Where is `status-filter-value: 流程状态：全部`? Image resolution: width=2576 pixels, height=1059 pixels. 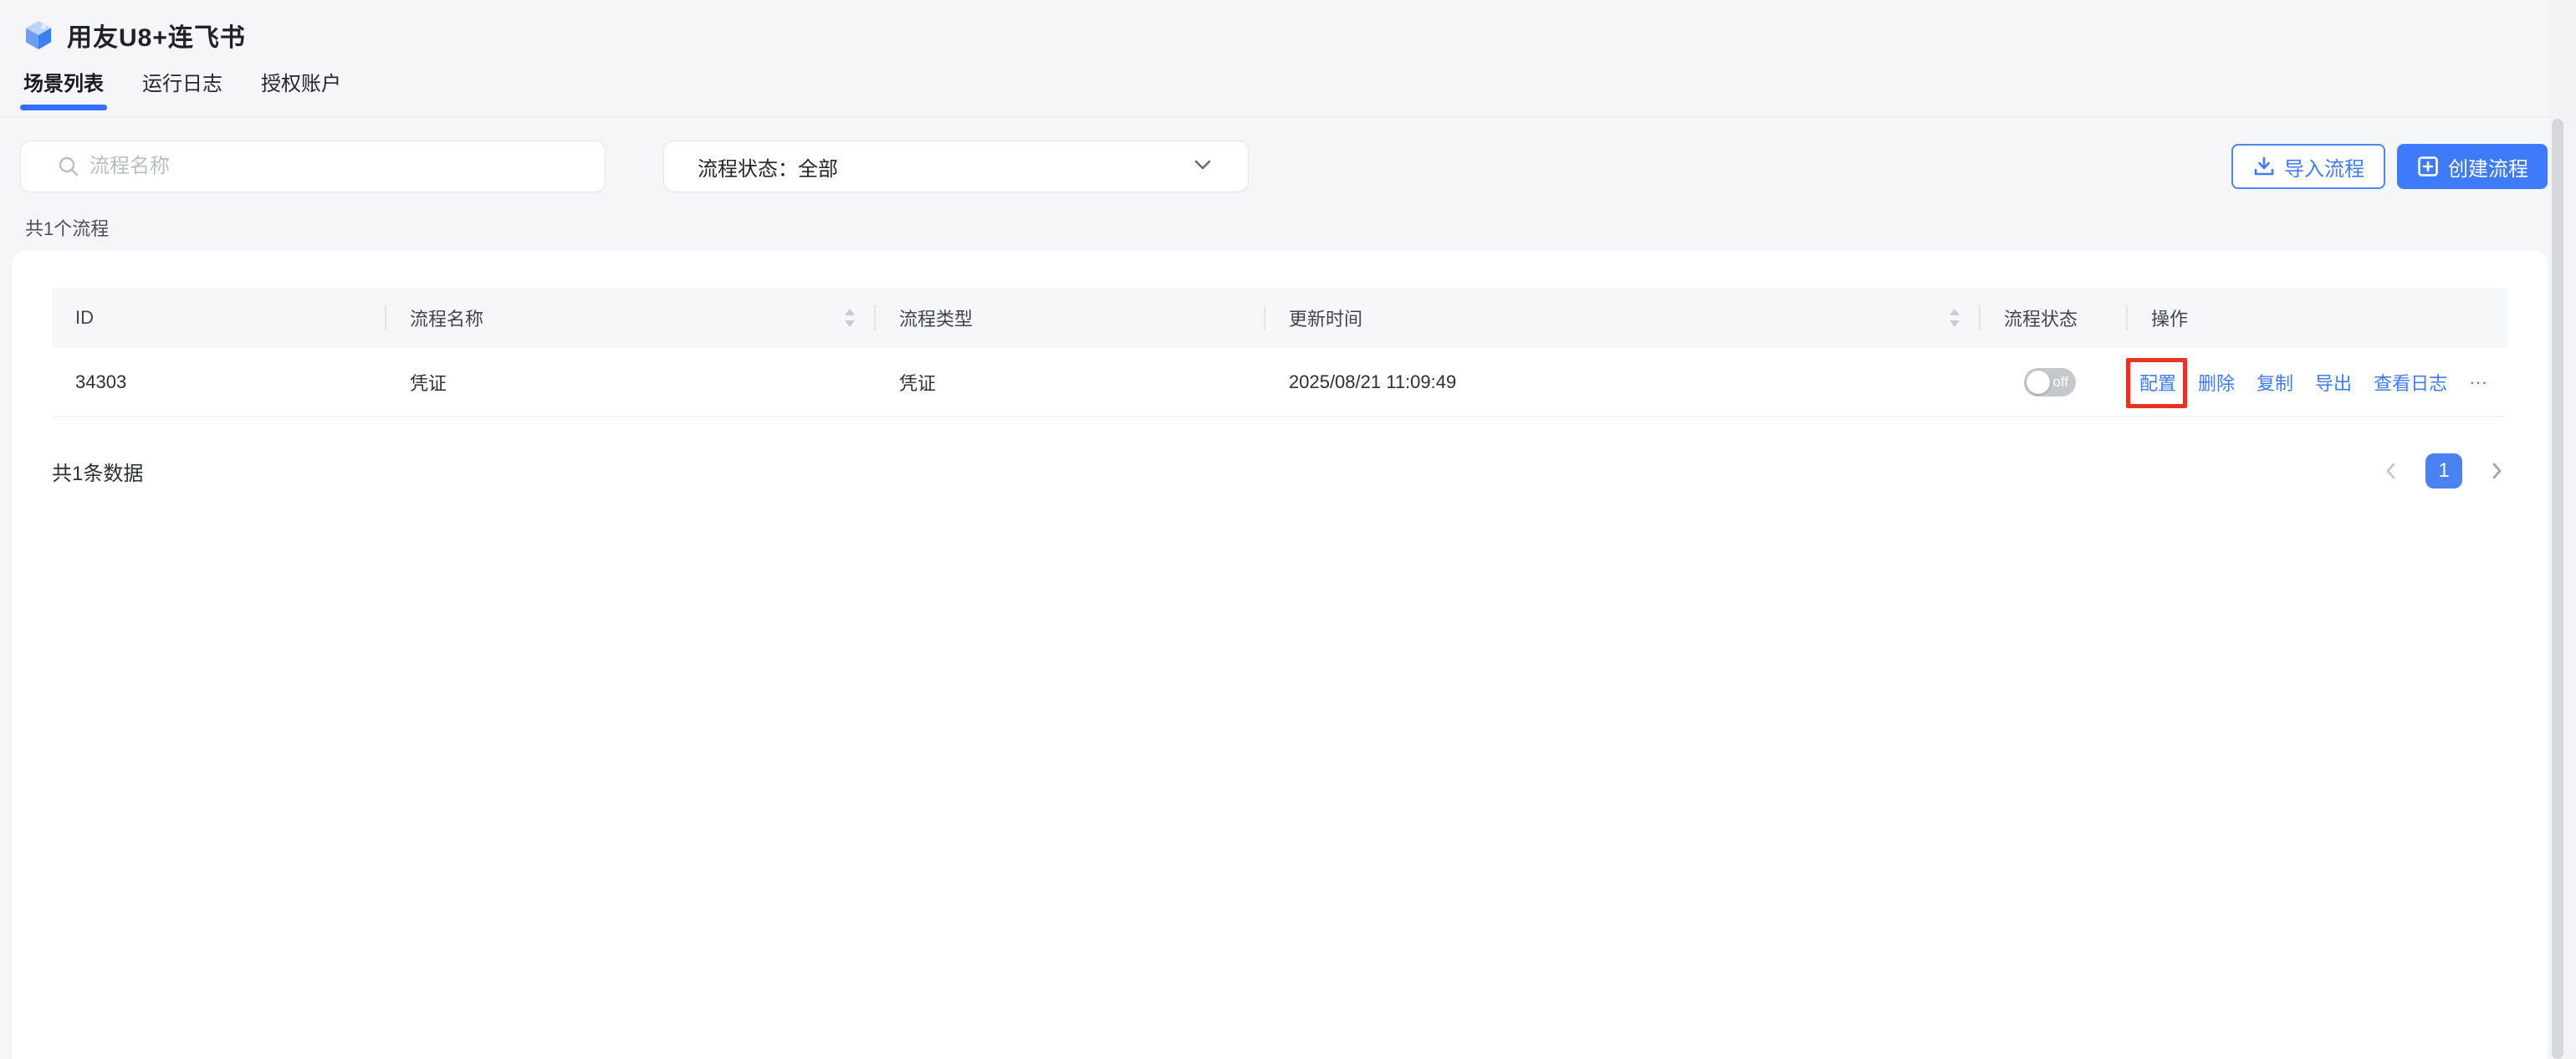 status-filter-value: 流程状态：全部 is located at coordinates (768, 169).